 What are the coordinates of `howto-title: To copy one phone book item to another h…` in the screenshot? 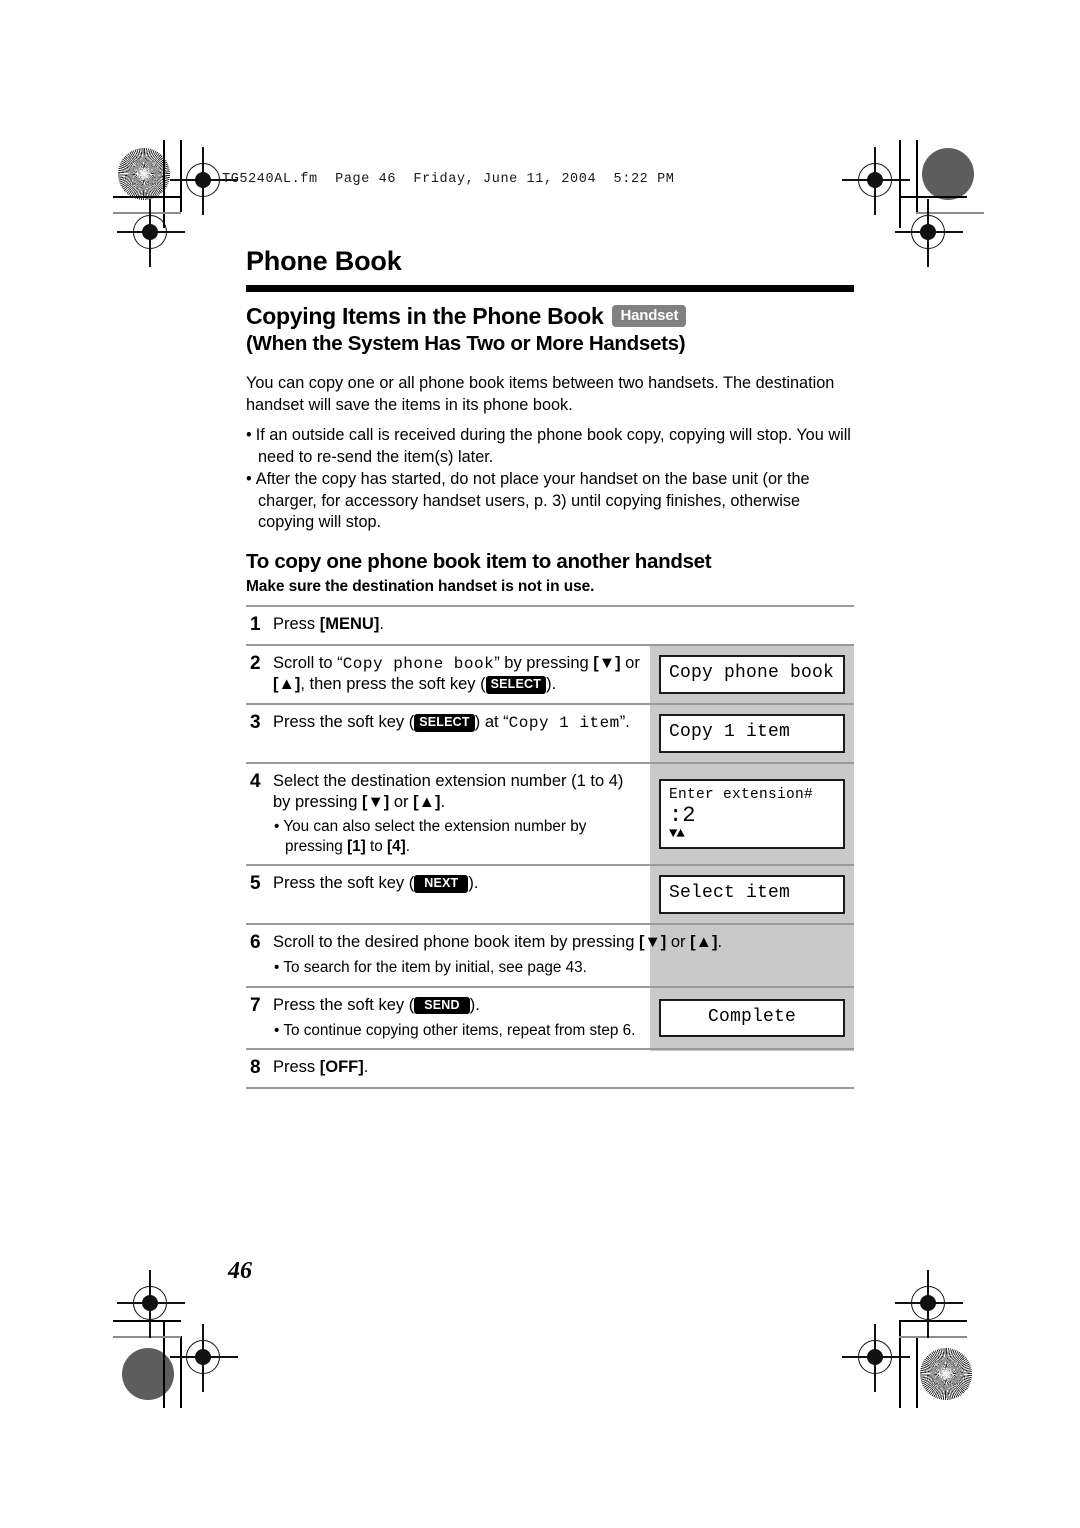 It's located at (479, 561).